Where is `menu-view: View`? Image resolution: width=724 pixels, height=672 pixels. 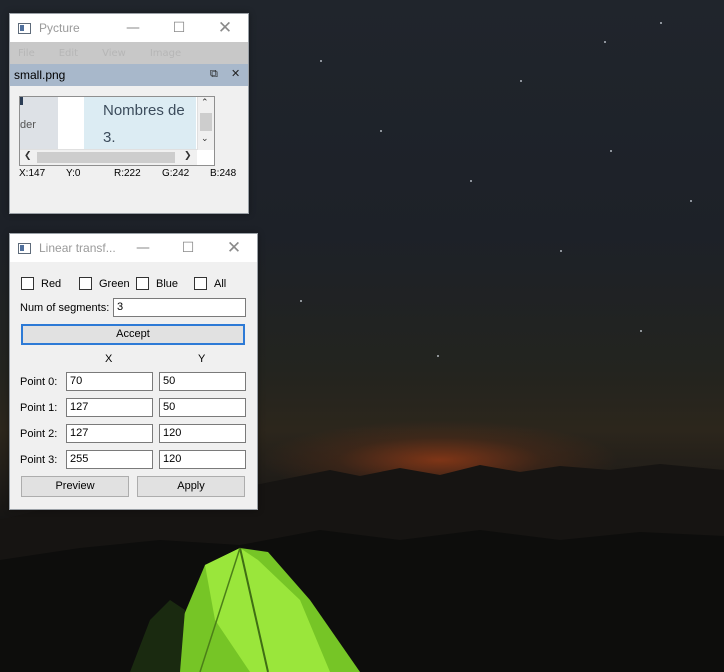 menu-view: View is located at coordinates (114, 53).